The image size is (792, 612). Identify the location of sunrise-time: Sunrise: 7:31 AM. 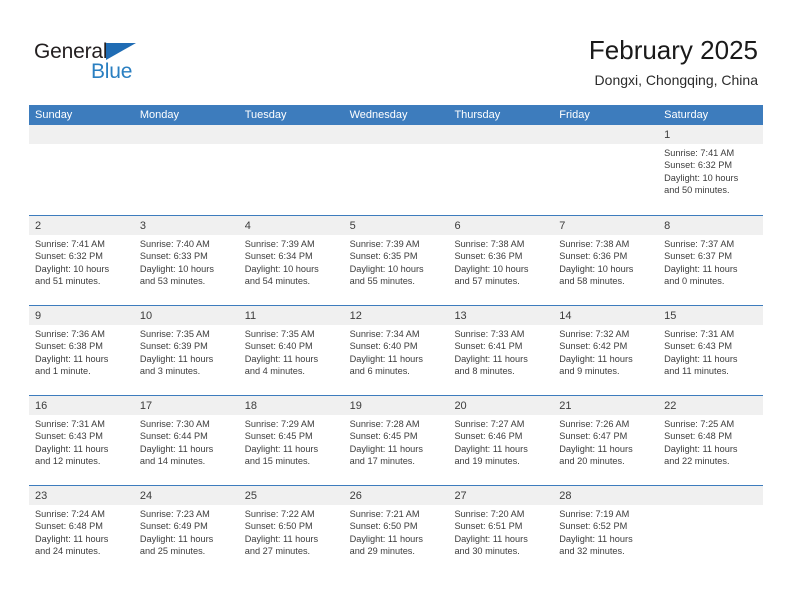
(70, 424).